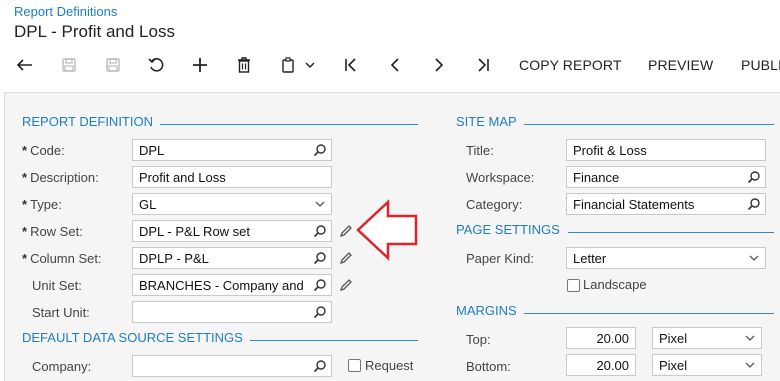  What do you see at coordinates (483, 65) in the screenshot?
I see `last-record-icon` at bounding box center [483, 65].